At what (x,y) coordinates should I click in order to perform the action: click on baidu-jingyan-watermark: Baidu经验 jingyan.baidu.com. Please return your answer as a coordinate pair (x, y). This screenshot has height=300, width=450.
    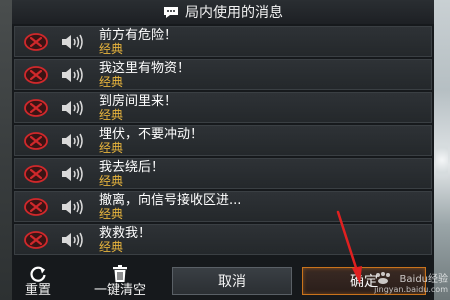
    Looking at the image, I should click on (395, 284).